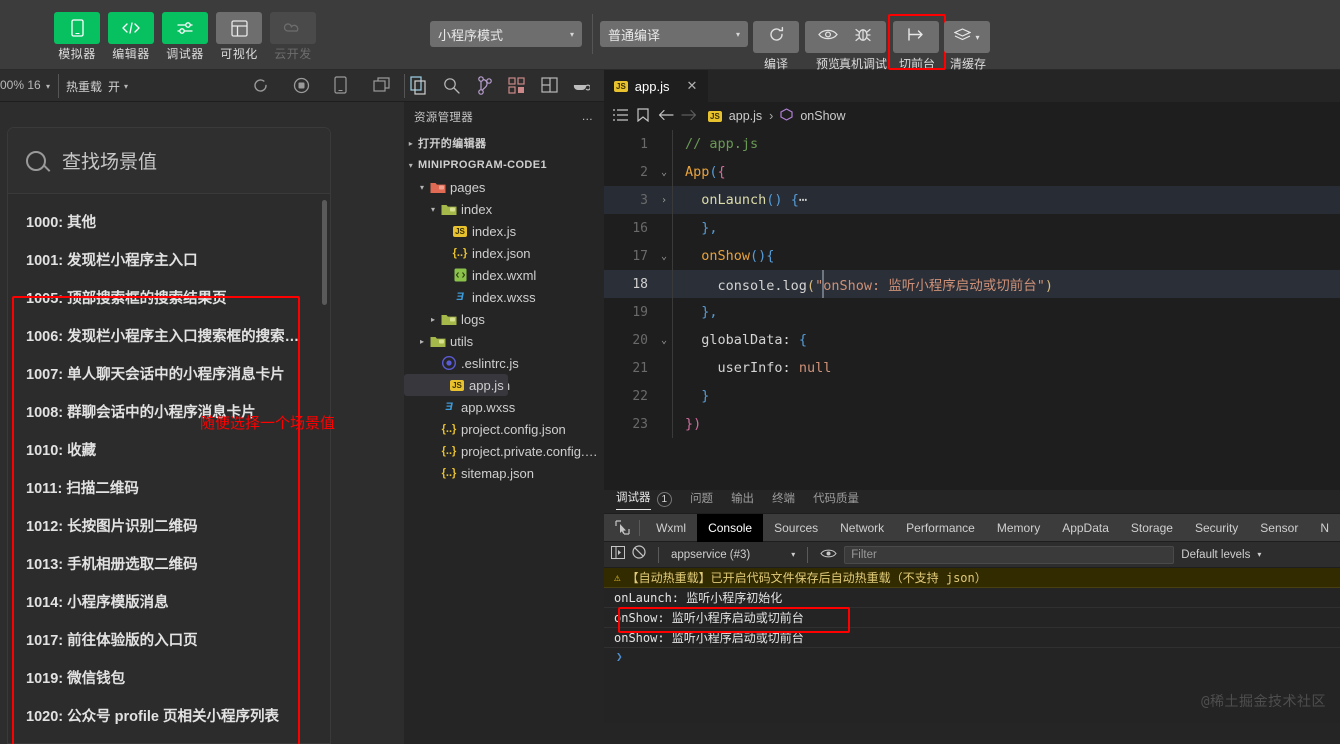 Image resolution: width=1340 pixels, height=744 pixels. I want to click on code-line: 21 userInfo: null, so click(972, 368).